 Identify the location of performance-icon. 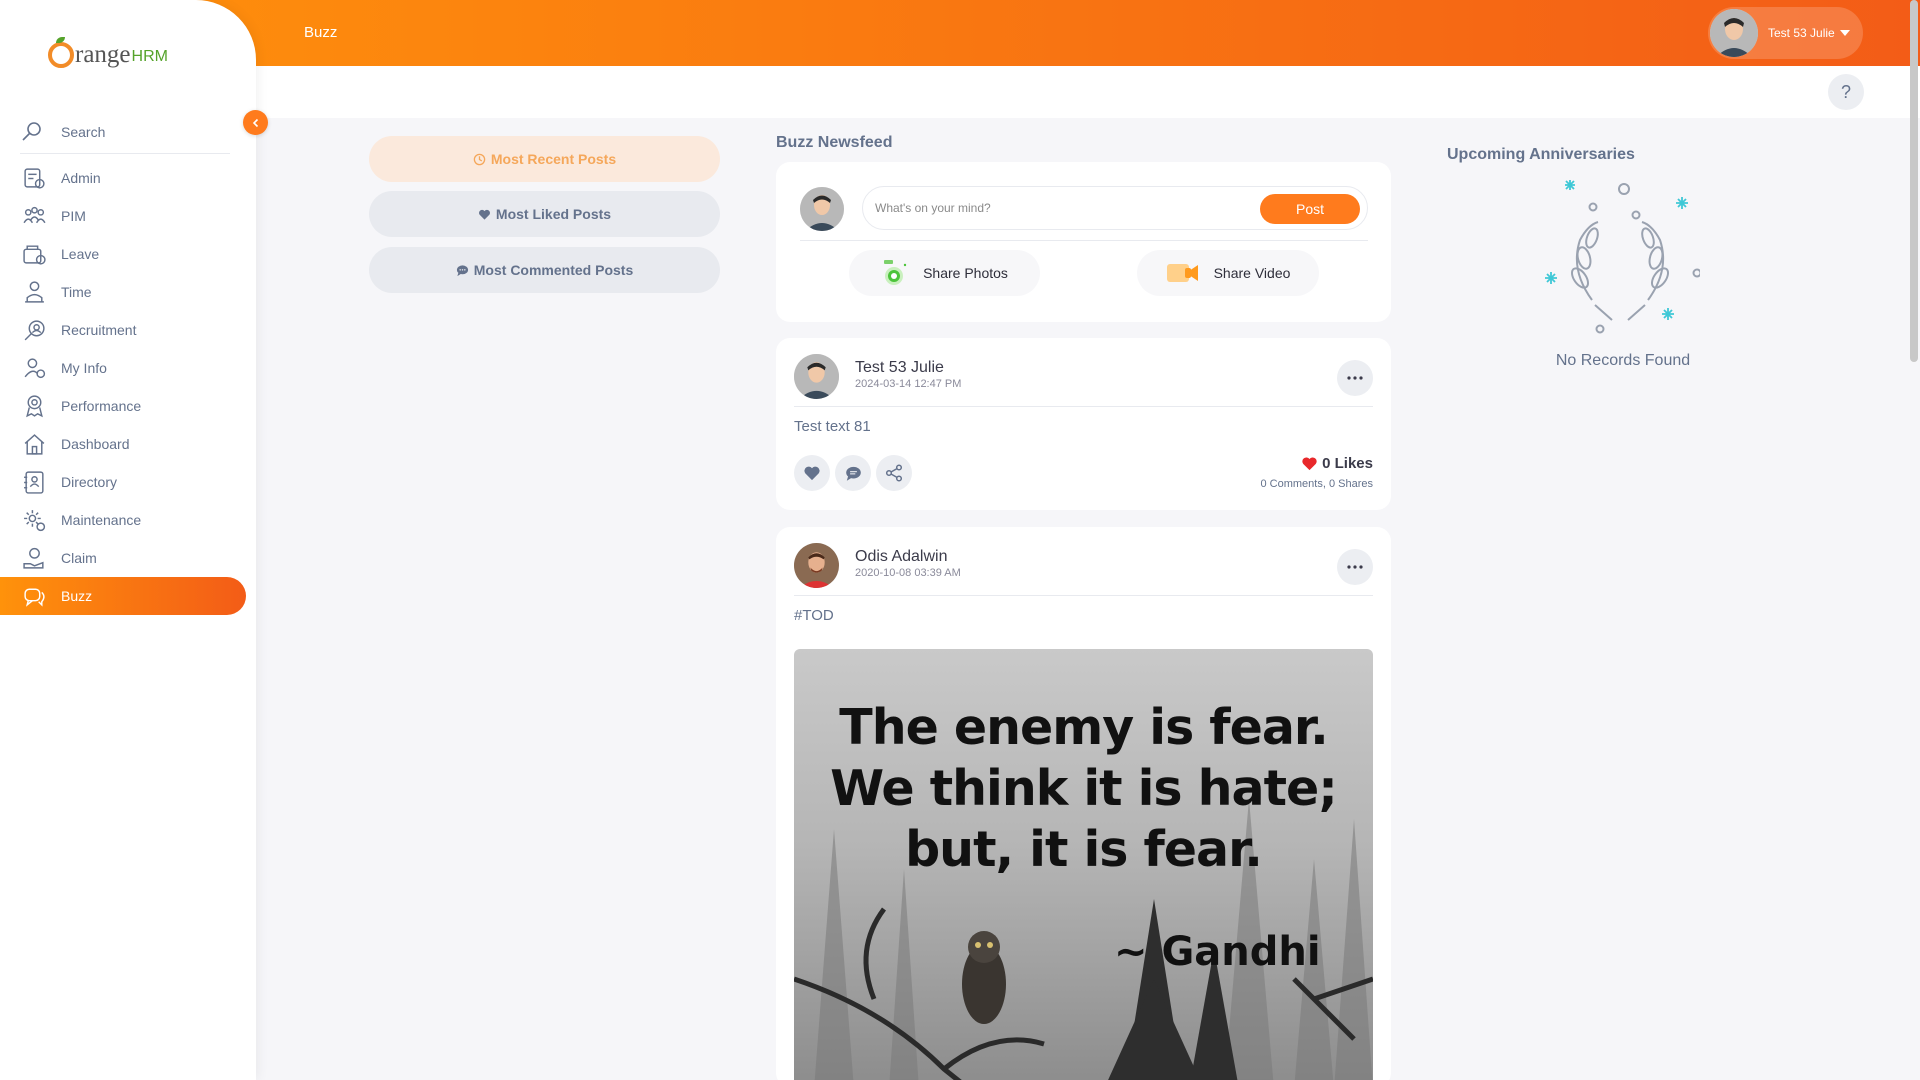
(34, 405).